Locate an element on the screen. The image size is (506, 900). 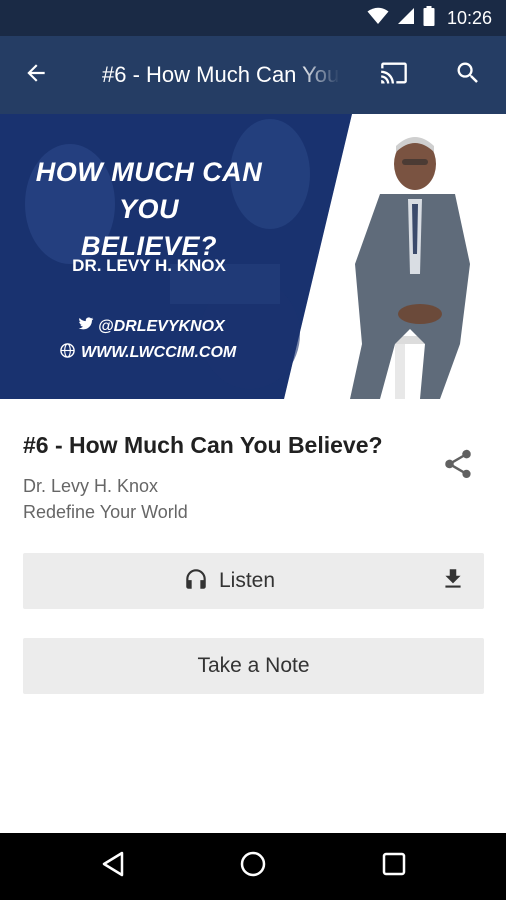
nav-home-button is located at coordinates (253, 866).